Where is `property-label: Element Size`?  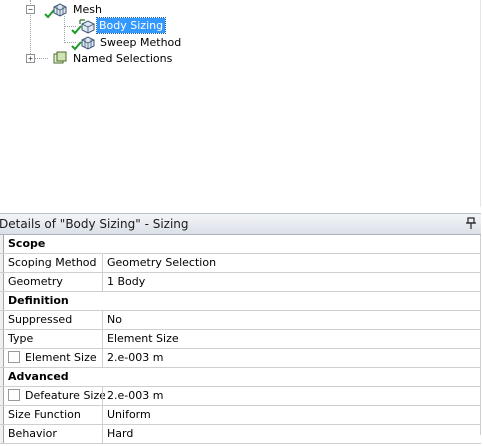 property-label: Element Size is located at coordinates (61, 357).